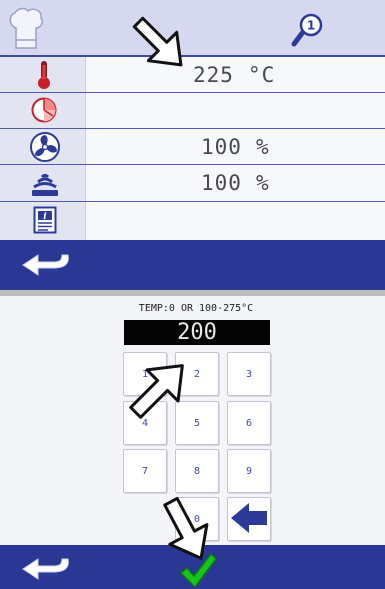  I want to click on key-6: 6, so click(249, 423).